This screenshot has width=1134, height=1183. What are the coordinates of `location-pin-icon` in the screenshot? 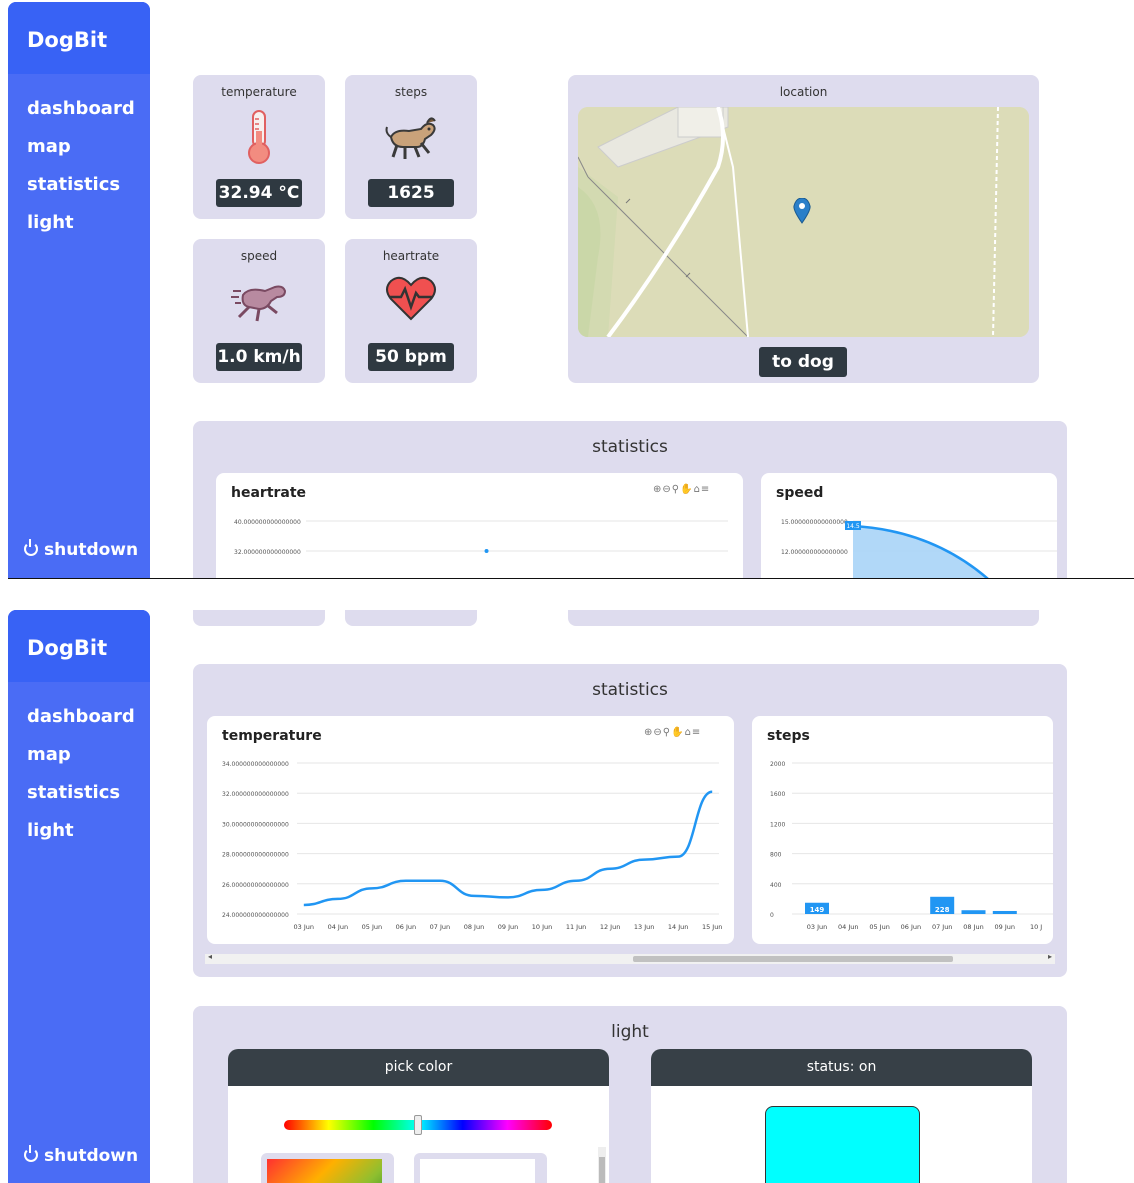 It's located at (802, 211).